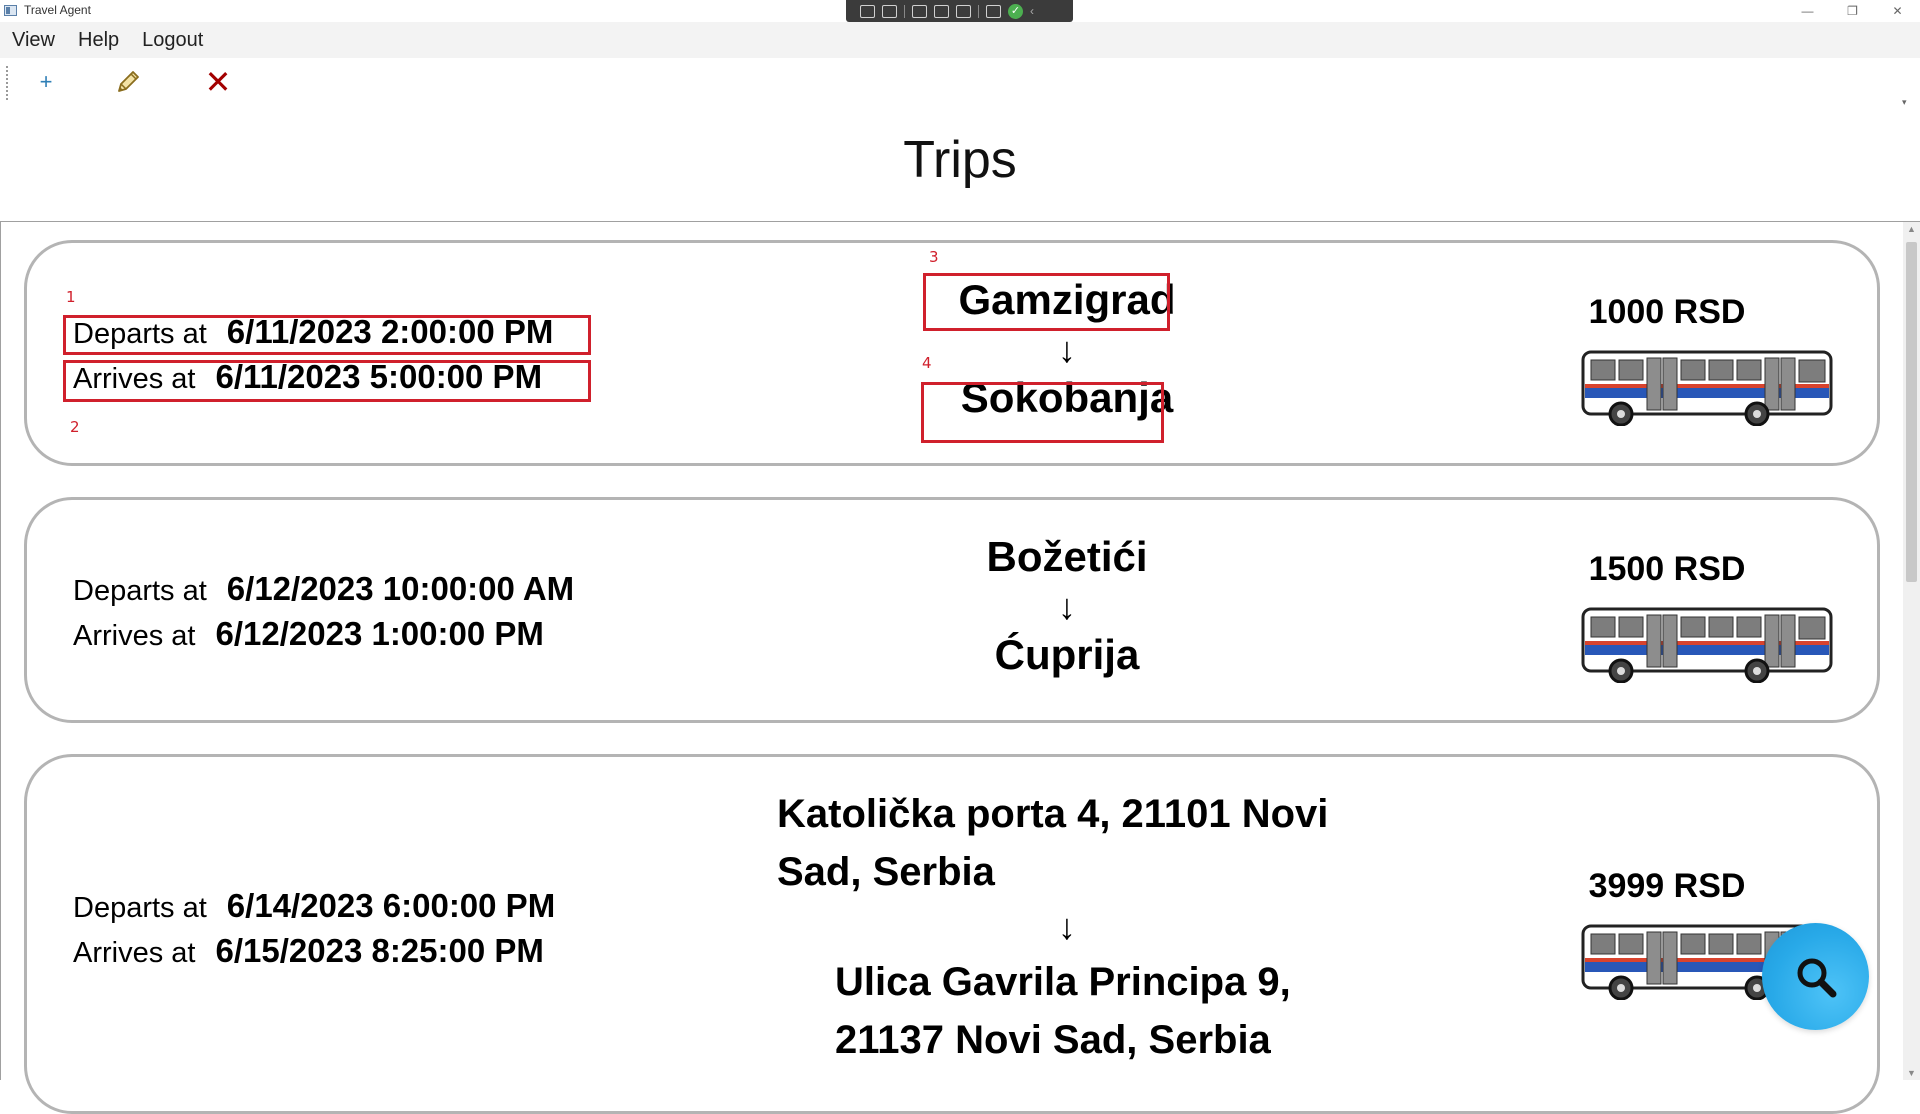 The width and height of the screenshot is (1920, 1114). Describe the element at coordinates (1911, 412) in the screenshot. I see `scrollbar-thumb` at that location.